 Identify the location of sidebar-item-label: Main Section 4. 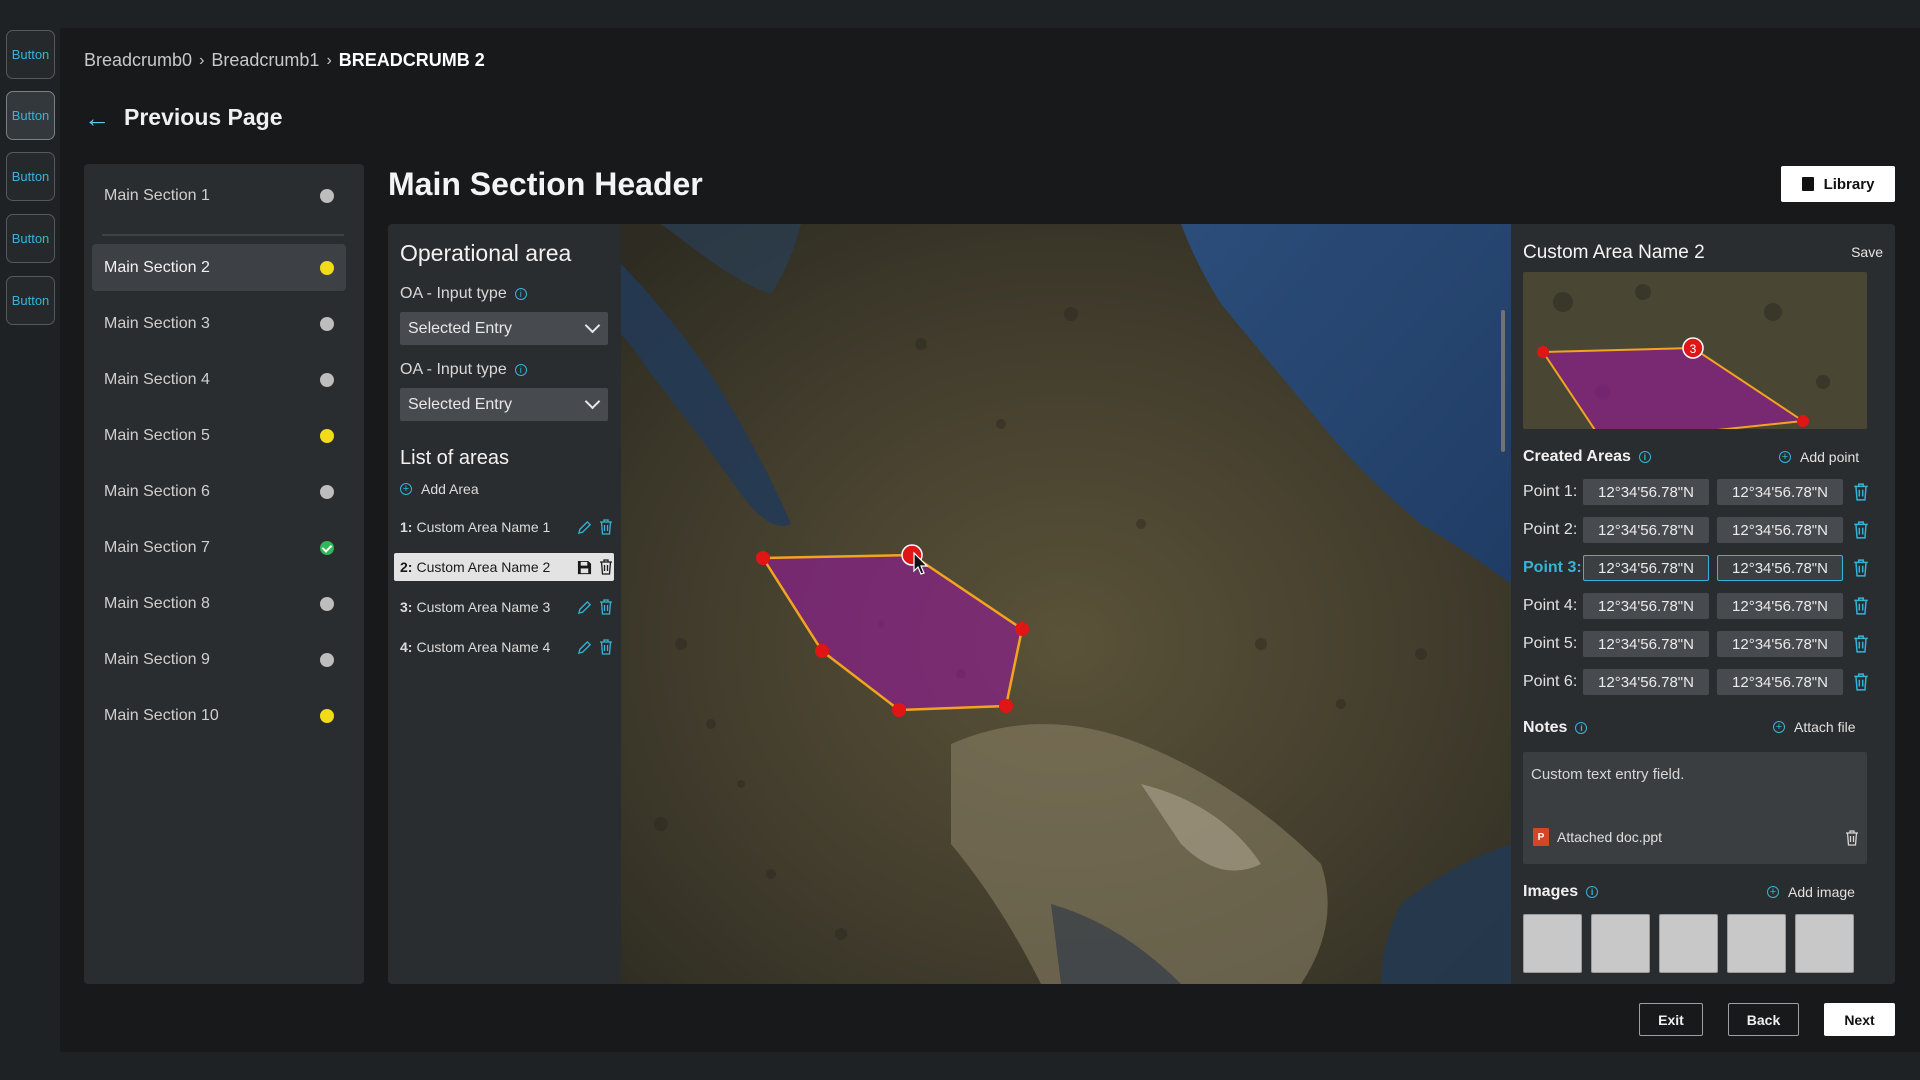
(157, 379).